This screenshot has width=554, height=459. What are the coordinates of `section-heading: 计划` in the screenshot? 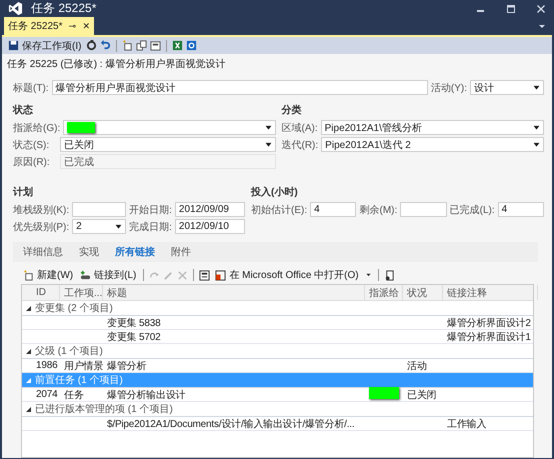 It's located at (23, 192).